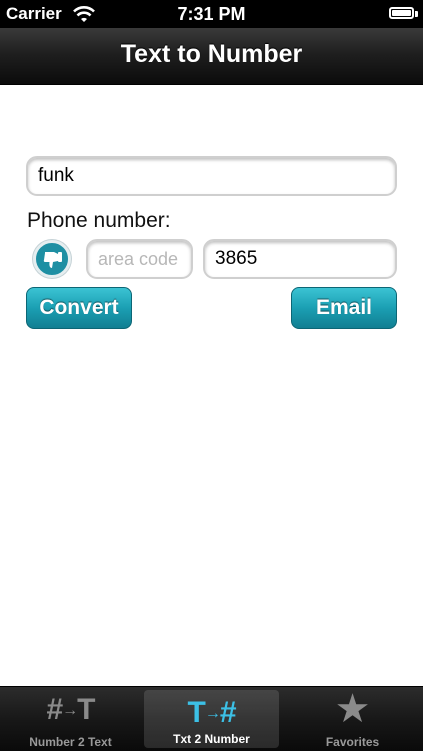 This screenshot has width=423, height=751. Describe the element at coordinates (416, 14) in the screenshot. I see `battery-tip` at that location.